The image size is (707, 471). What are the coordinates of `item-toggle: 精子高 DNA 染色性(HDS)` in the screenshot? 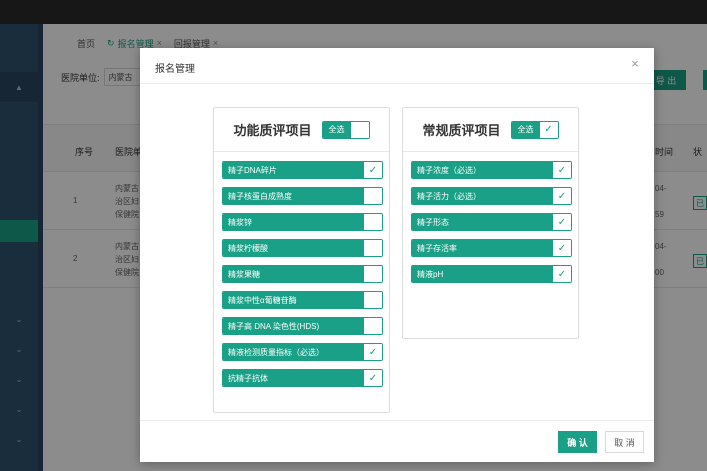 It's located at (302, 326).